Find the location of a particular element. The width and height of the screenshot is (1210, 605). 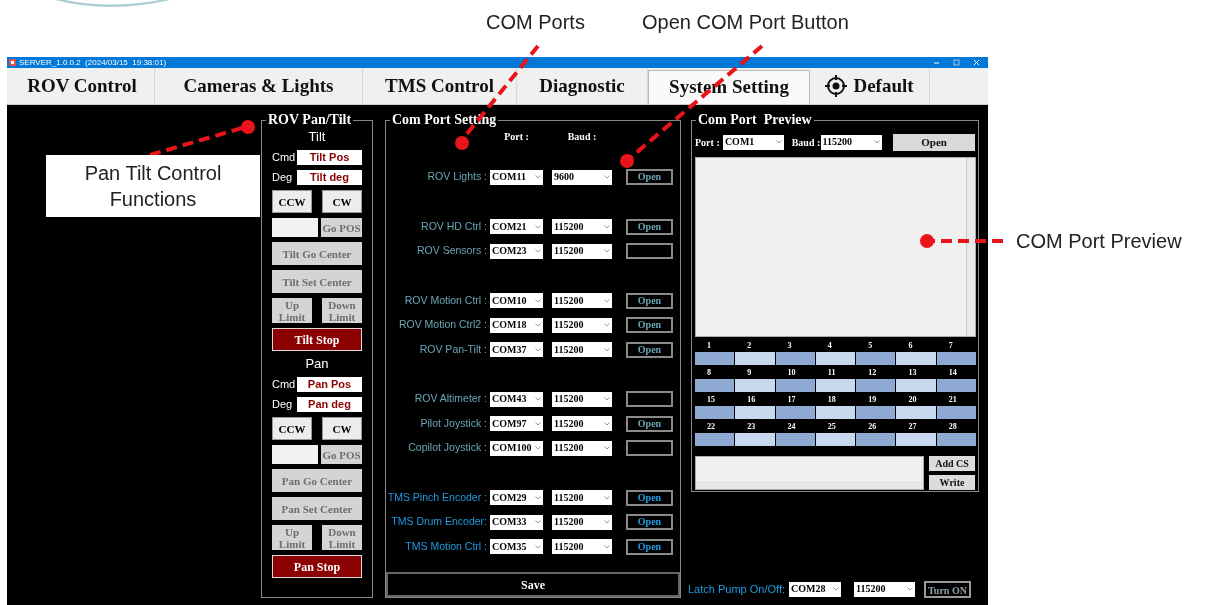

field-label: Cmd is located at coordinates (284, 157).